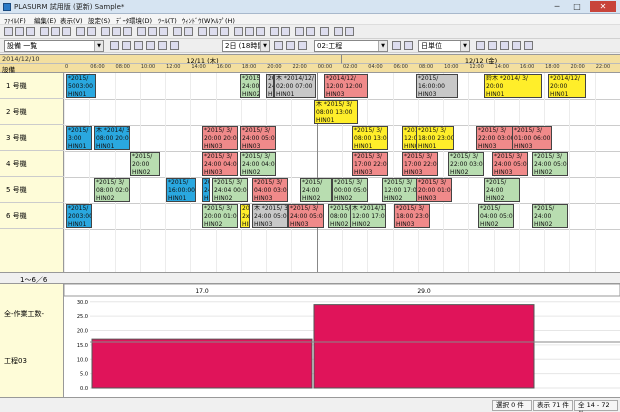 The image size is (620, 412). Describe the element at coordinates (80, 31) in the screenshot. I see `paste-icon` at that location.